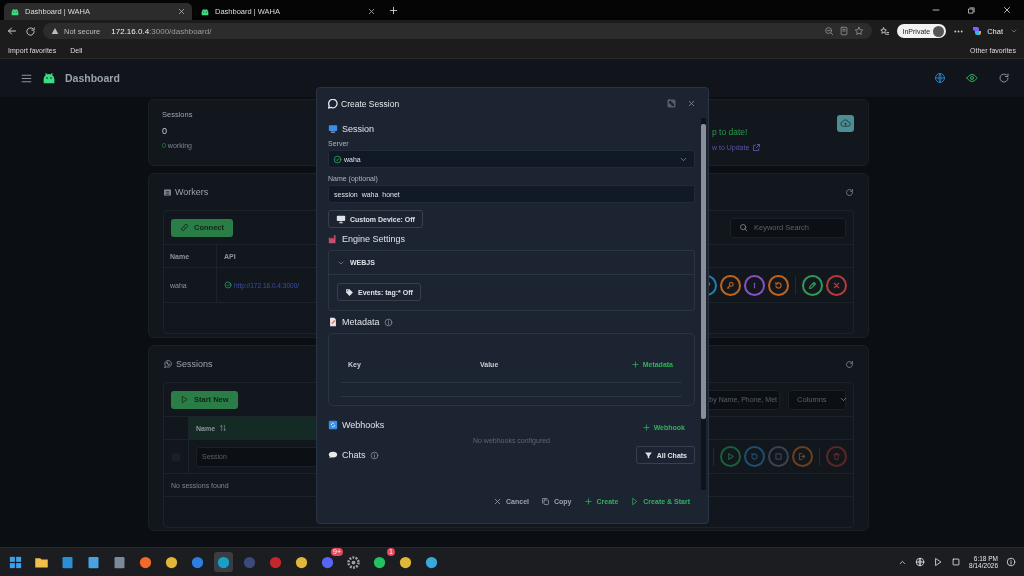 This screenshot has height=576, width=1024. I want to click on tag-icon, so click(349, 292).